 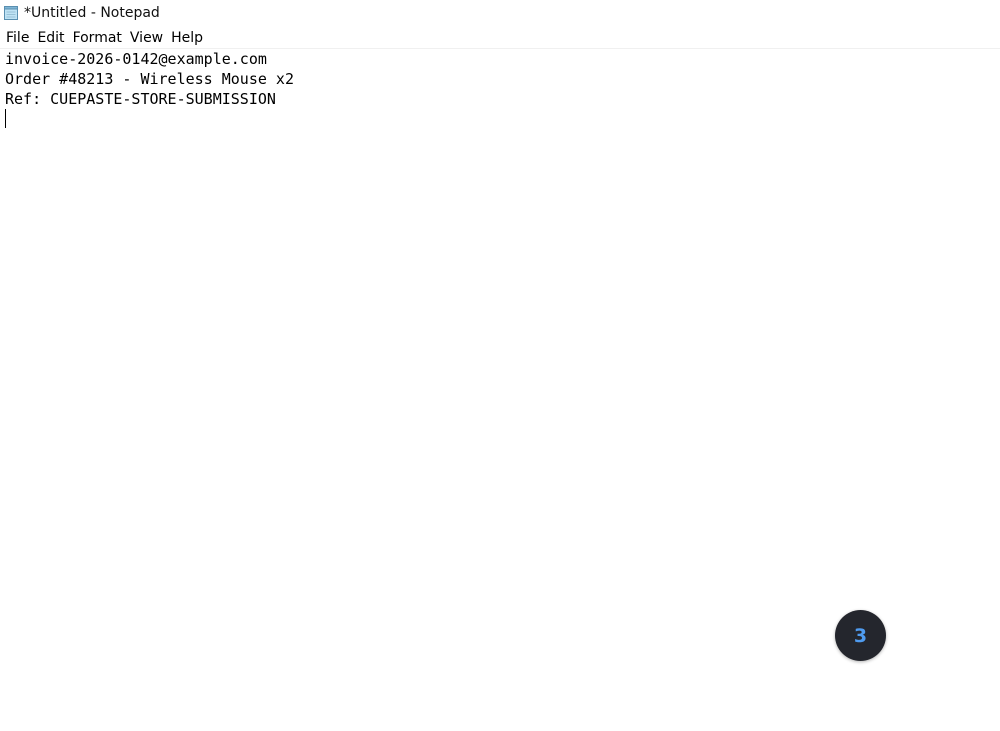 What do you see at coordinates (146, 38) in the screenshot?
I see `menu-view: View` at bounding box center [146, 38].